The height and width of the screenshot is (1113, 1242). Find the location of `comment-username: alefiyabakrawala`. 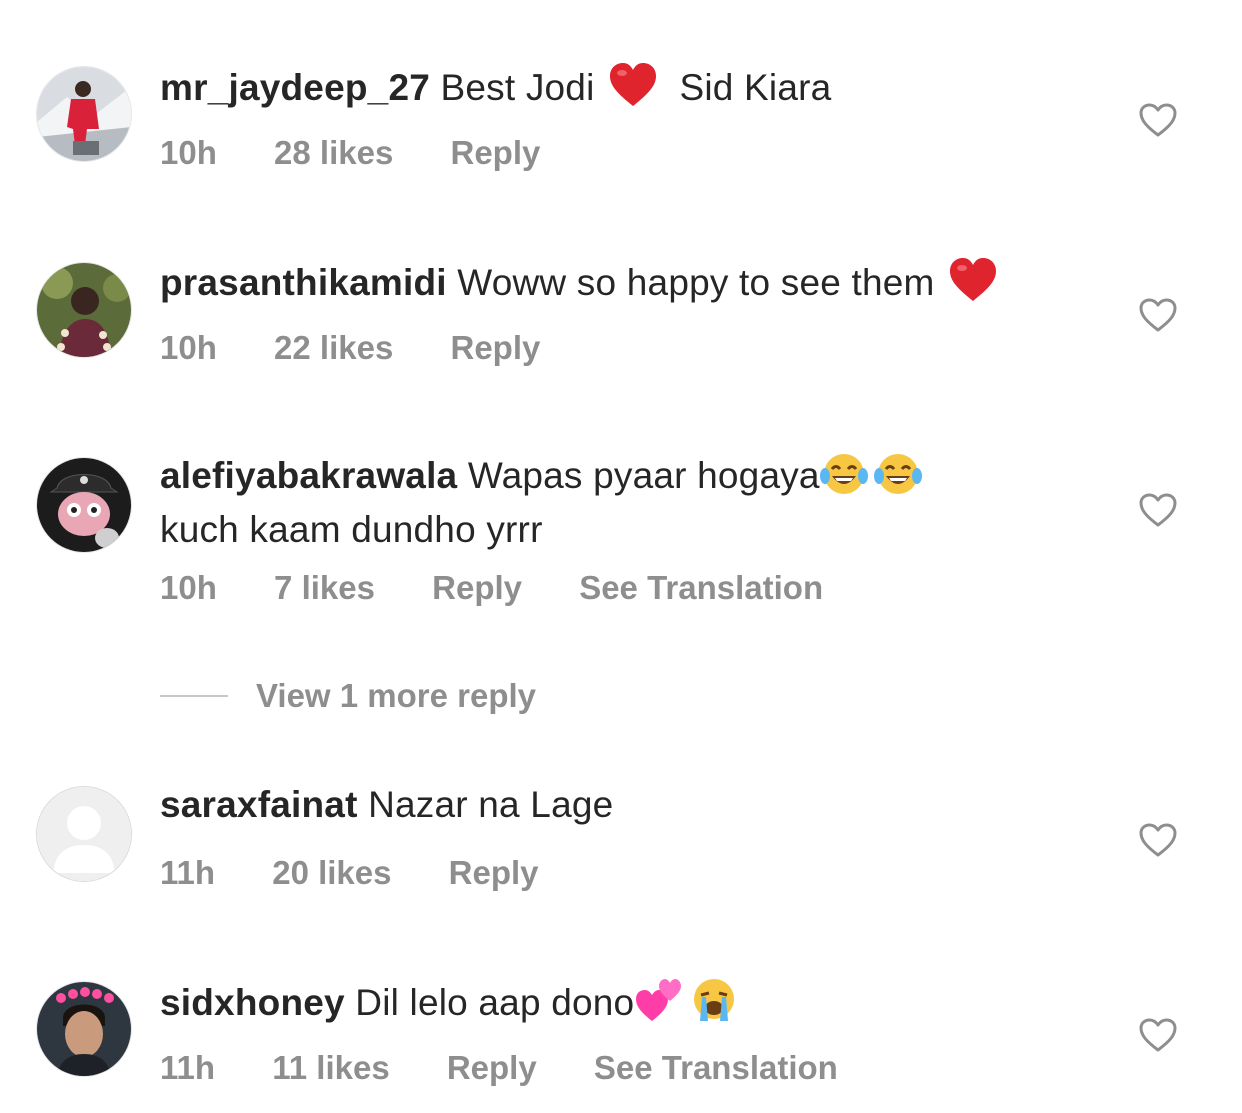

comment-username: alefiyabakrawala is located at coordinates (308, 475).